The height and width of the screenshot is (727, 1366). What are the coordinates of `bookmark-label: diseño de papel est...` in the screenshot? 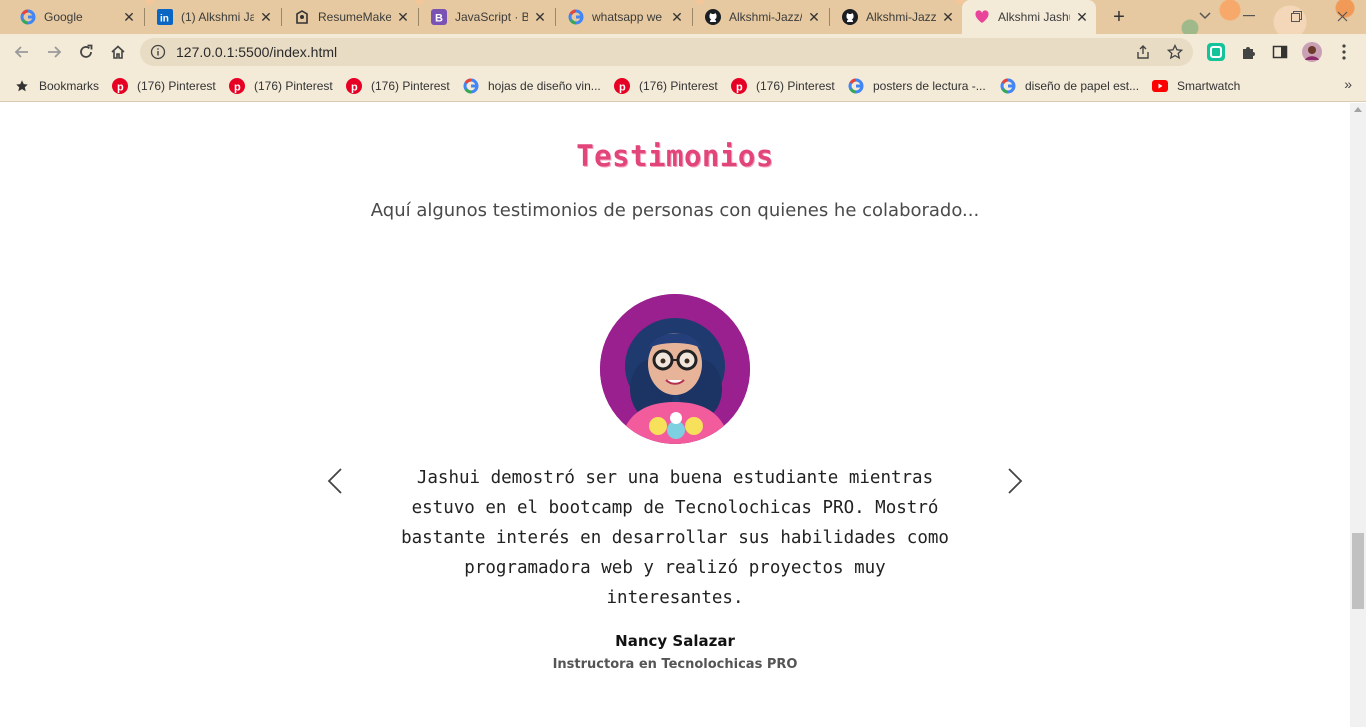 It's located at (1082, 86).